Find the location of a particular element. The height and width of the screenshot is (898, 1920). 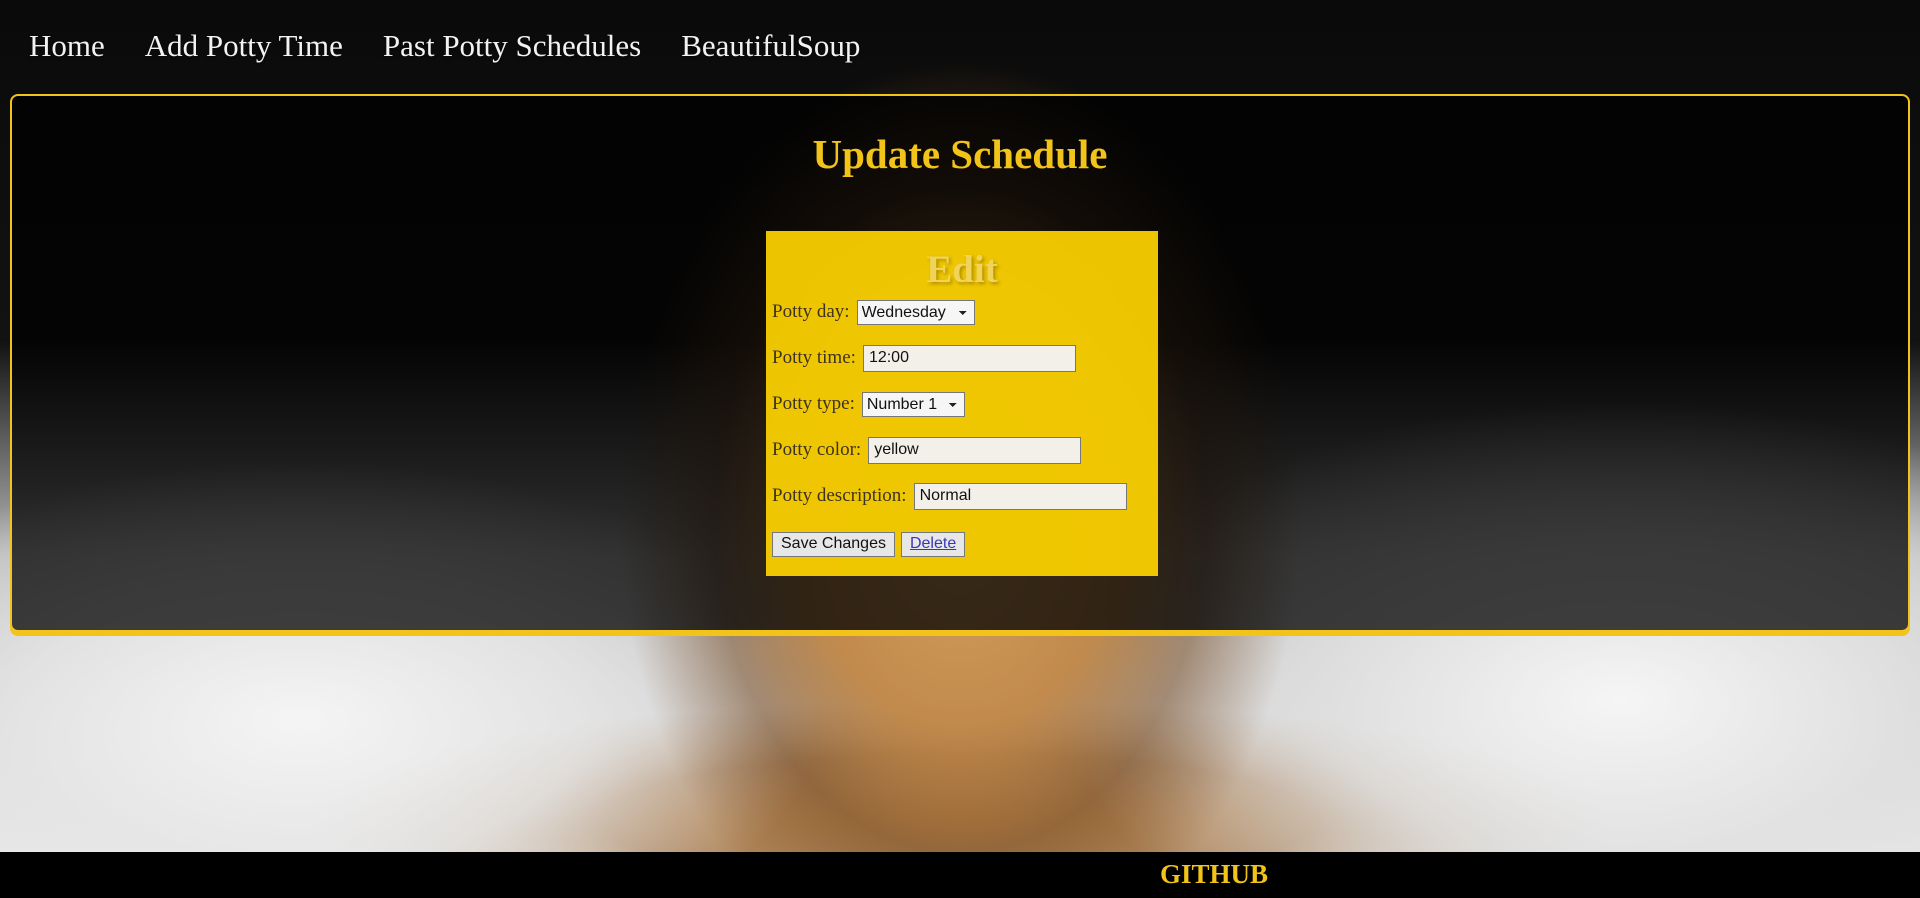

save-changes-button: Save Changes is located at coordinates (833, 544).